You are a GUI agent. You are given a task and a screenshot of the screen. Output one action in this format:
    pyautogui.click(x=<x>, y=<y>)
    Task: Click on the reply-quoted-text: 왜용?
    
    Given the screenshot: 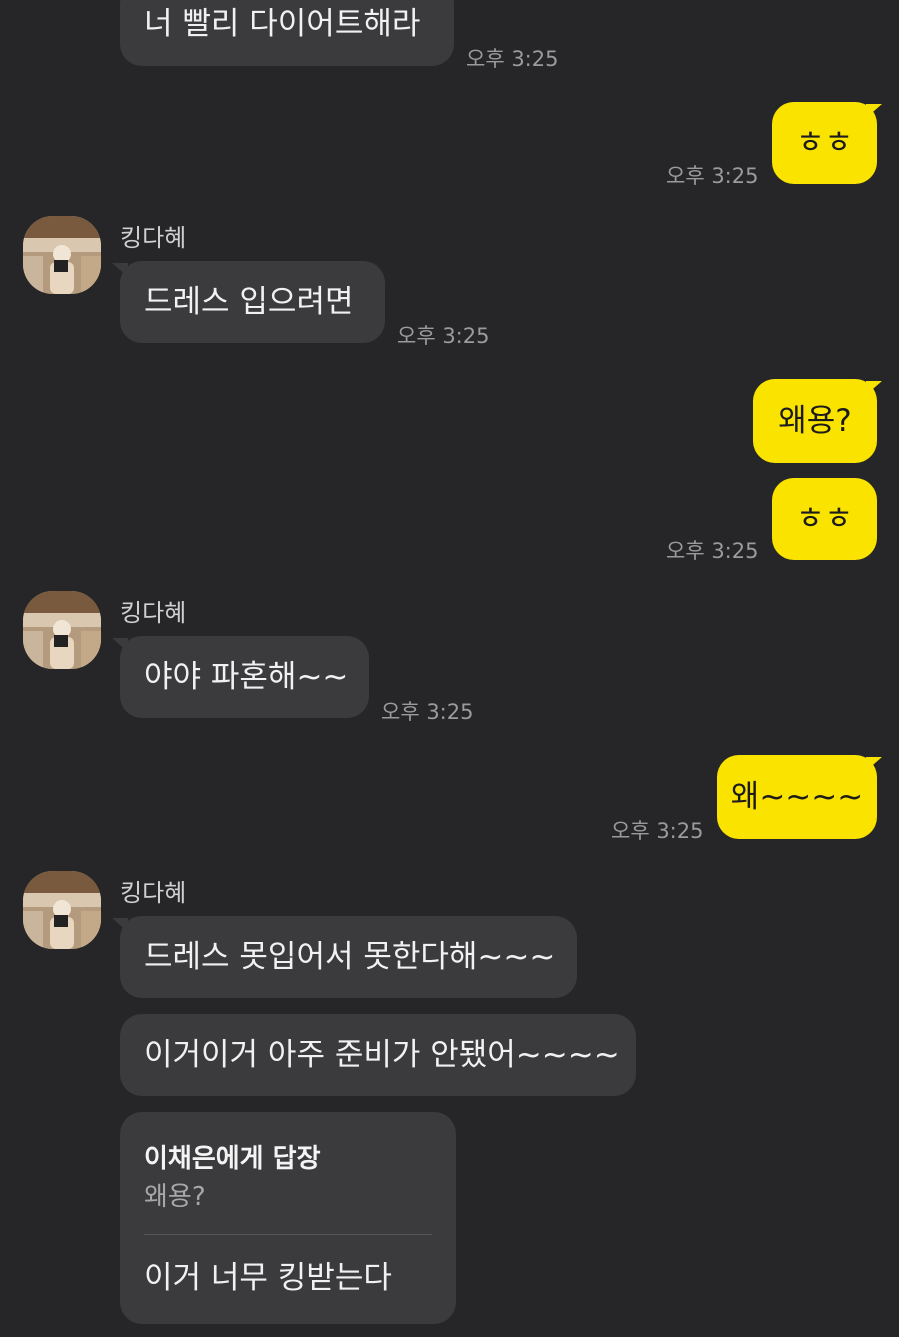 What is the action you would take?
    pyautogui.click(x=175, y=1194)
    